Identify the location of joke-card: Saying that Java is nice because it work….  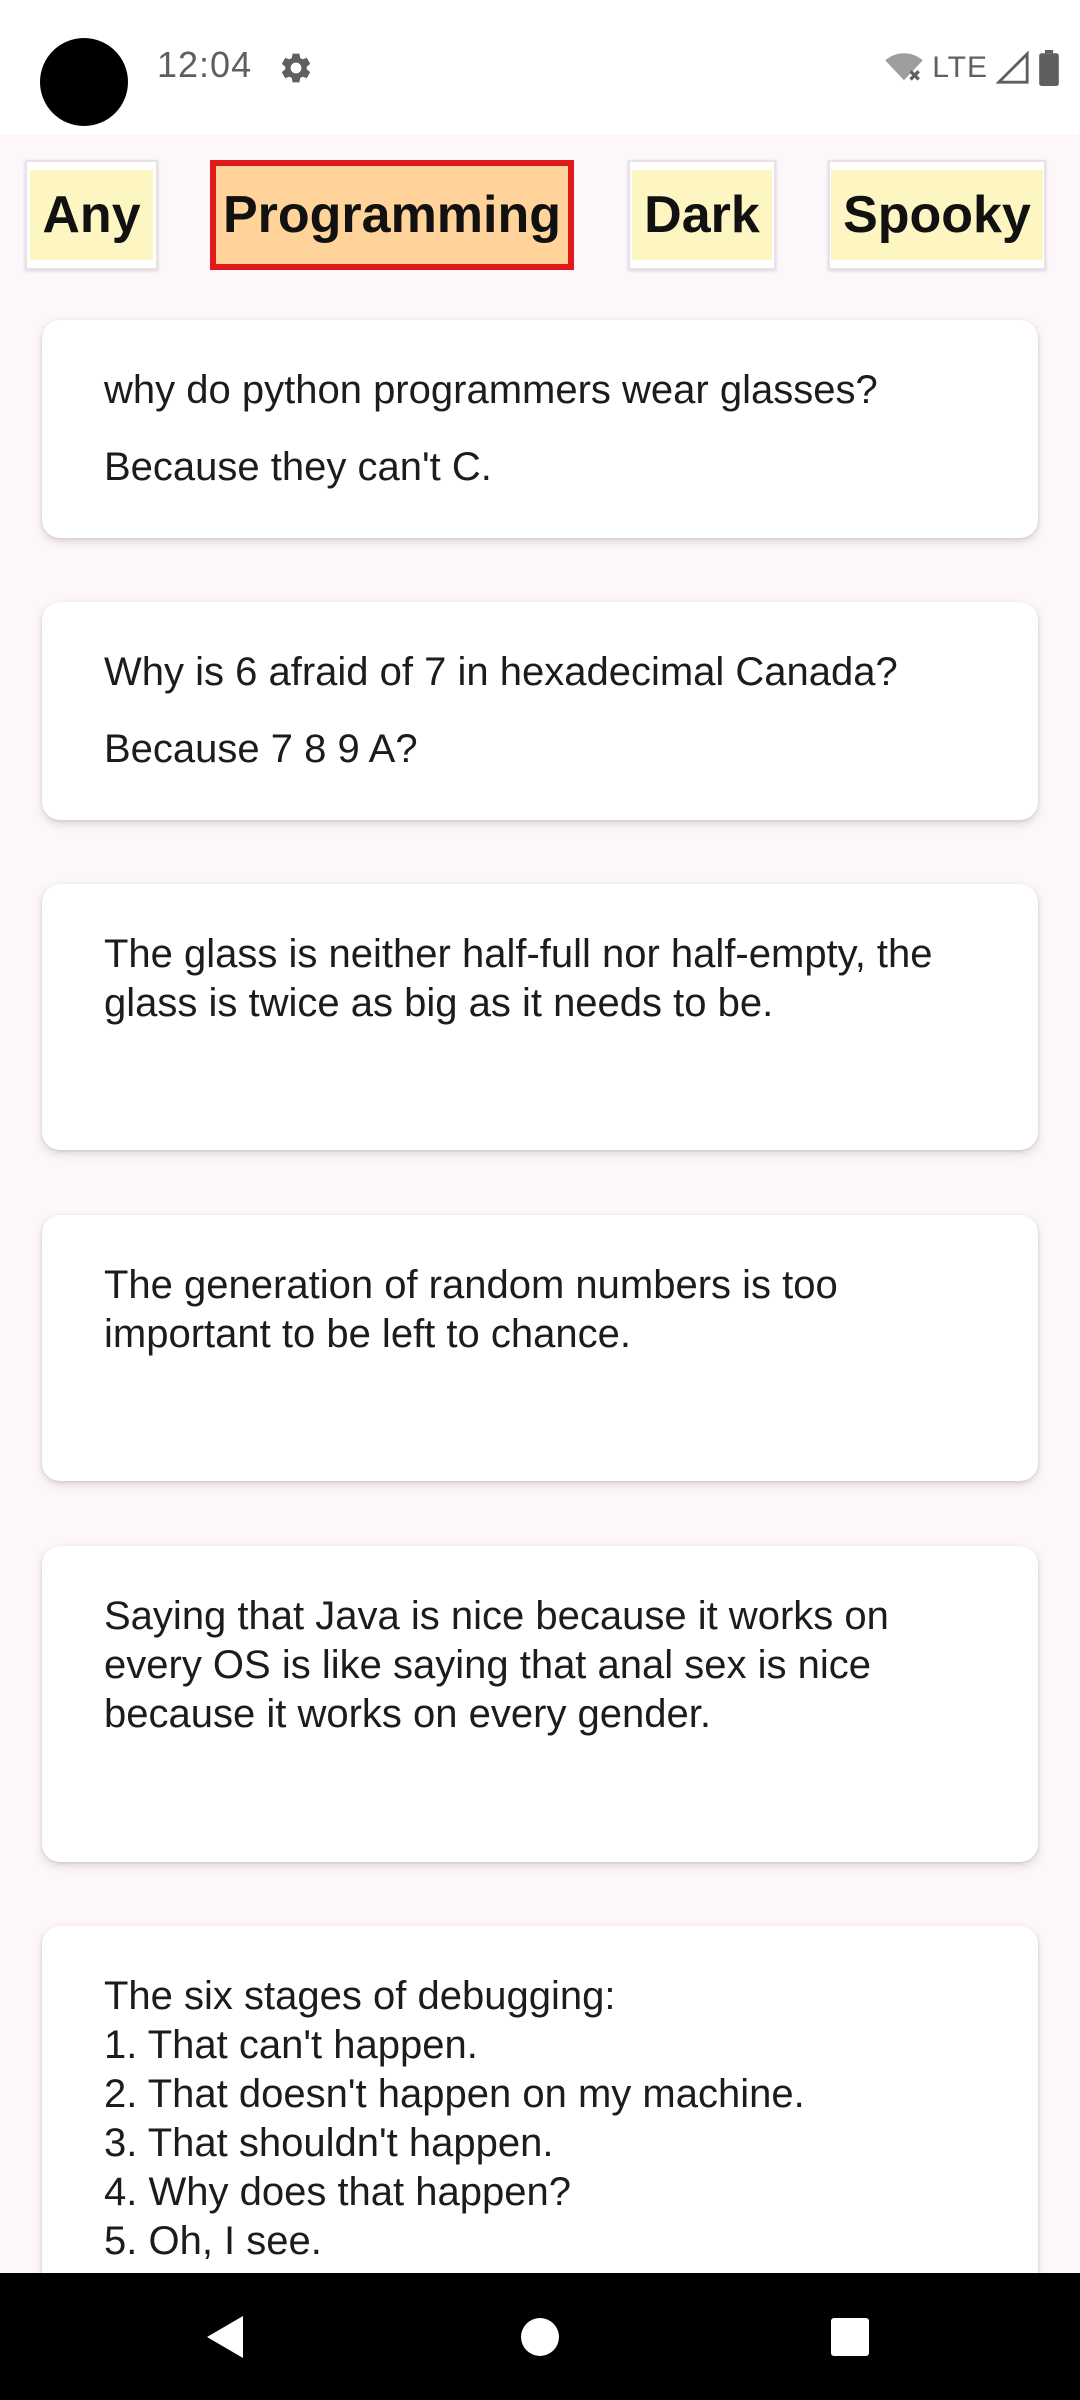
(540, 1704).